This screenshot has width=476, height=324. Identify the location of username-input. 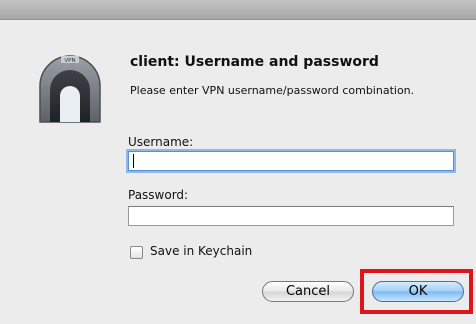
(291, 161).